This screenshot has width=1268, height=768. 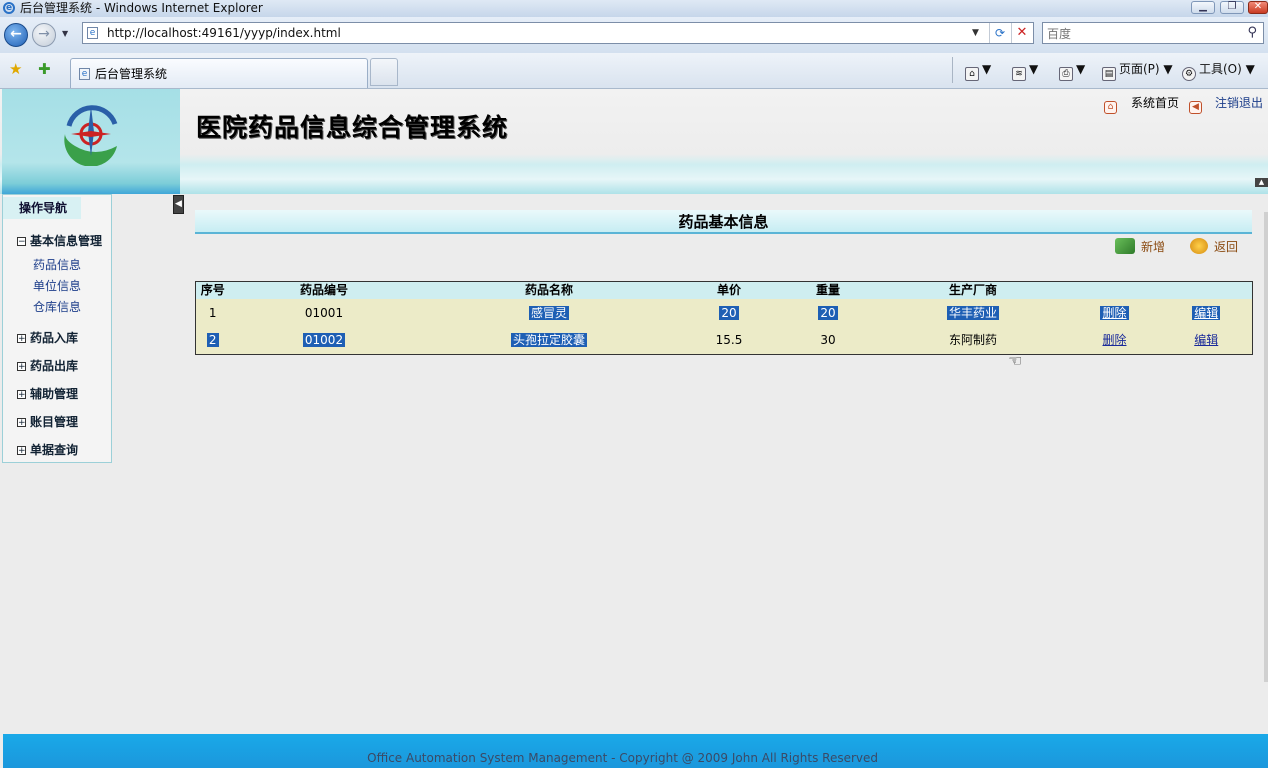 I want to click on collapse-icon: −, so click(x=21, y=242).